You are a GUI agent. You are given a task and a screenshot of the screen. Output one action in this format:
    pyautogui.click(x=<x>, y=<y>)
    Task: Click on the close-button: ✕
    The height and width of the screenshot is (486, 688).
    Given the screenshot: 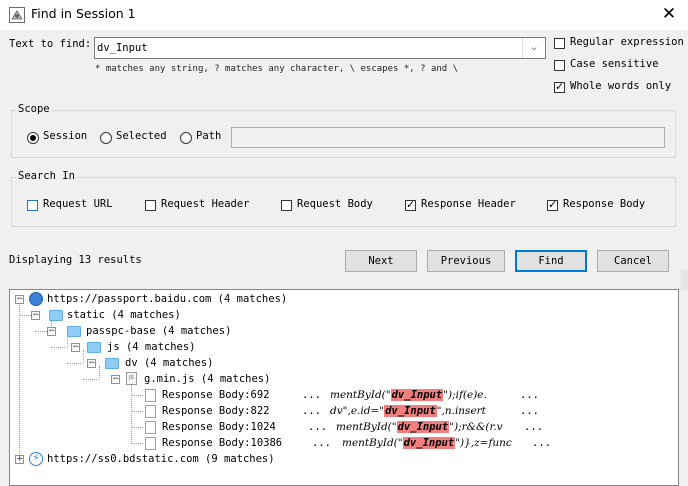 What is the action you would take?
    pyautogui.click(x=669, y=14)
    